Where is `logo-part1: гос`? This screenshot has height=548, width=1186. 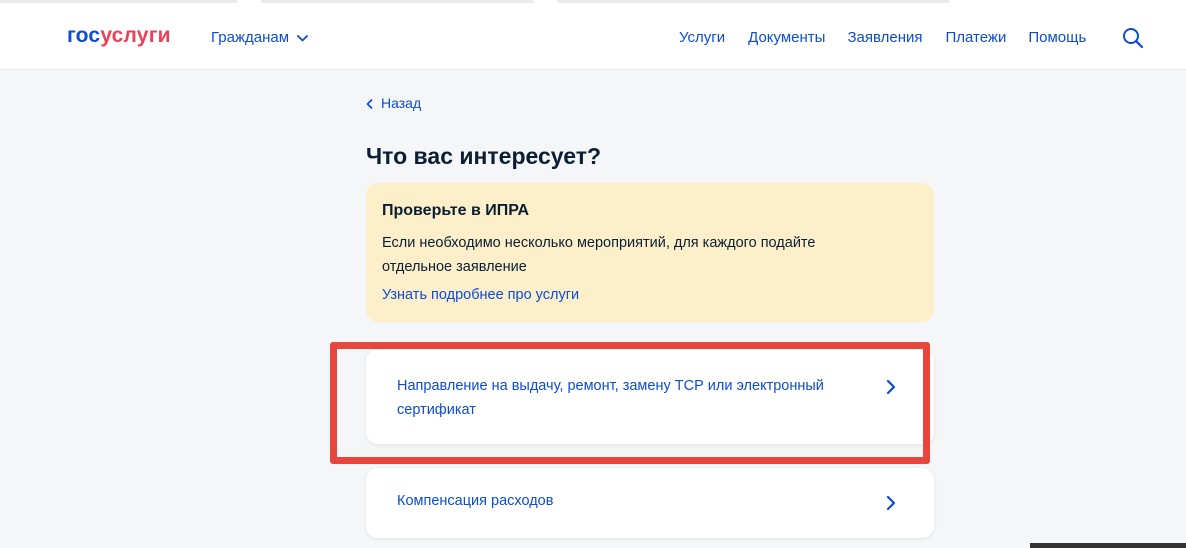
logo-part1: гос is located at coordinates (84, 35).